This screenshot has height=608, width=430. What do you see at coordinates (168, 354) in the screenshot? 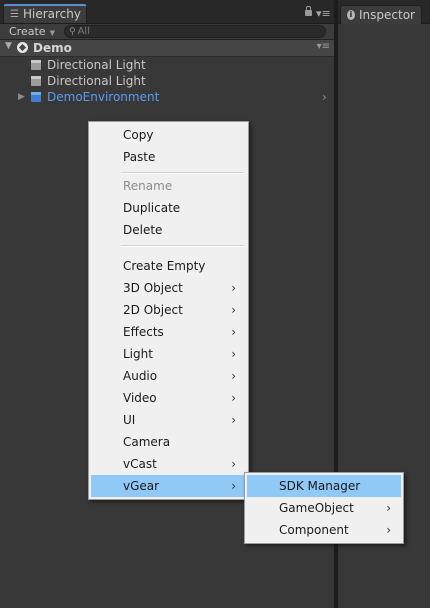
I see `menu-item-light: Light ›` at bounding box center [168, 354].